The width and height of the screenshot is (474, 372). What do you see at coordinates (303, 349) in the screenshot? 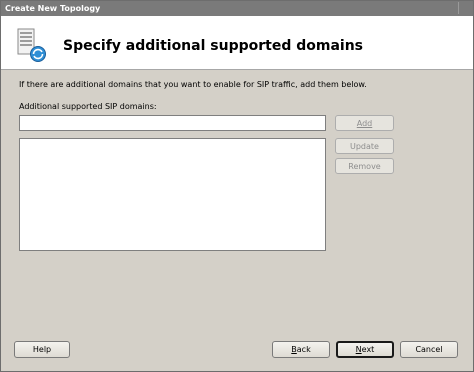
I see `back-label-rest: ack` at bounding box center [303, 349].